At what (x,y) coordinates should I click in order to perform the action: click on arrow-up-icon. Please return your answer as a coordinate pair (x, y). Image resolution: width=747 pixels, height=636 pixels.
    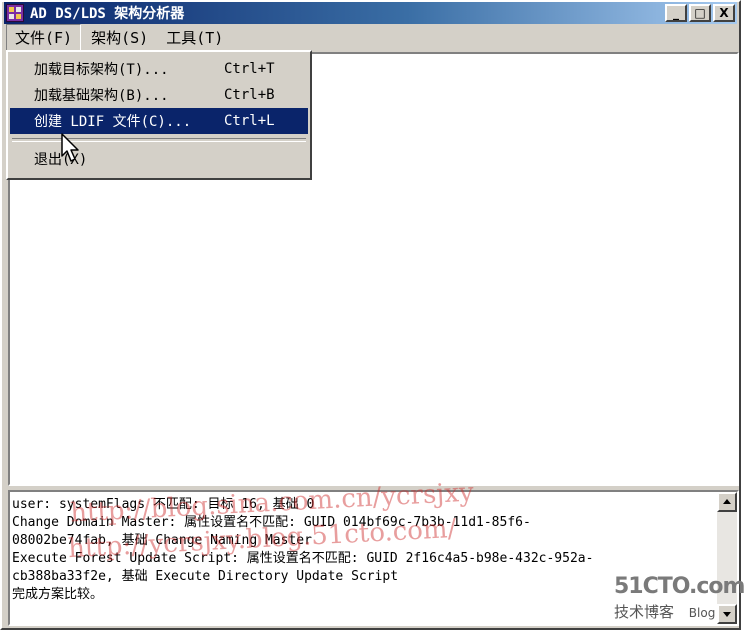
    Looking at the image, I should click on (727, 501).